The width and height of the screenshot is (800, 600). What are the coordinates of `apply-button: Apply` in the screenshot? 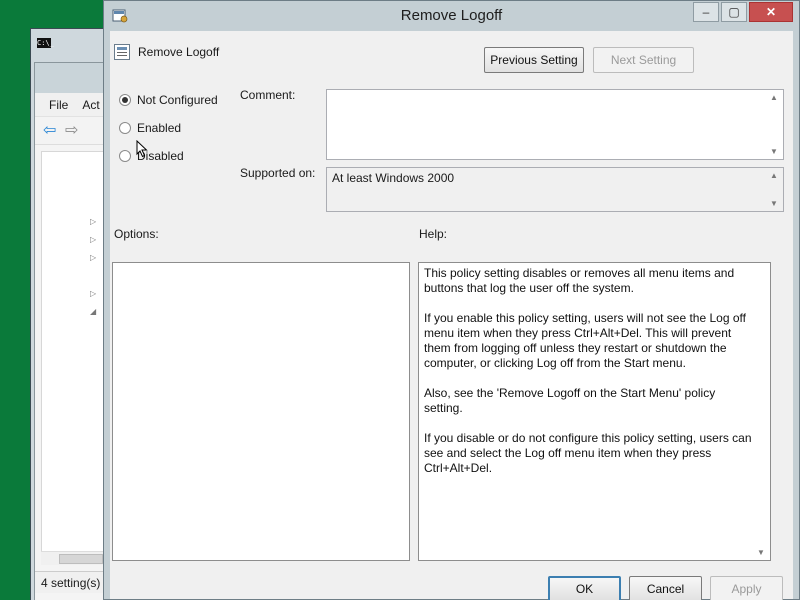 It's located at (746, 588).